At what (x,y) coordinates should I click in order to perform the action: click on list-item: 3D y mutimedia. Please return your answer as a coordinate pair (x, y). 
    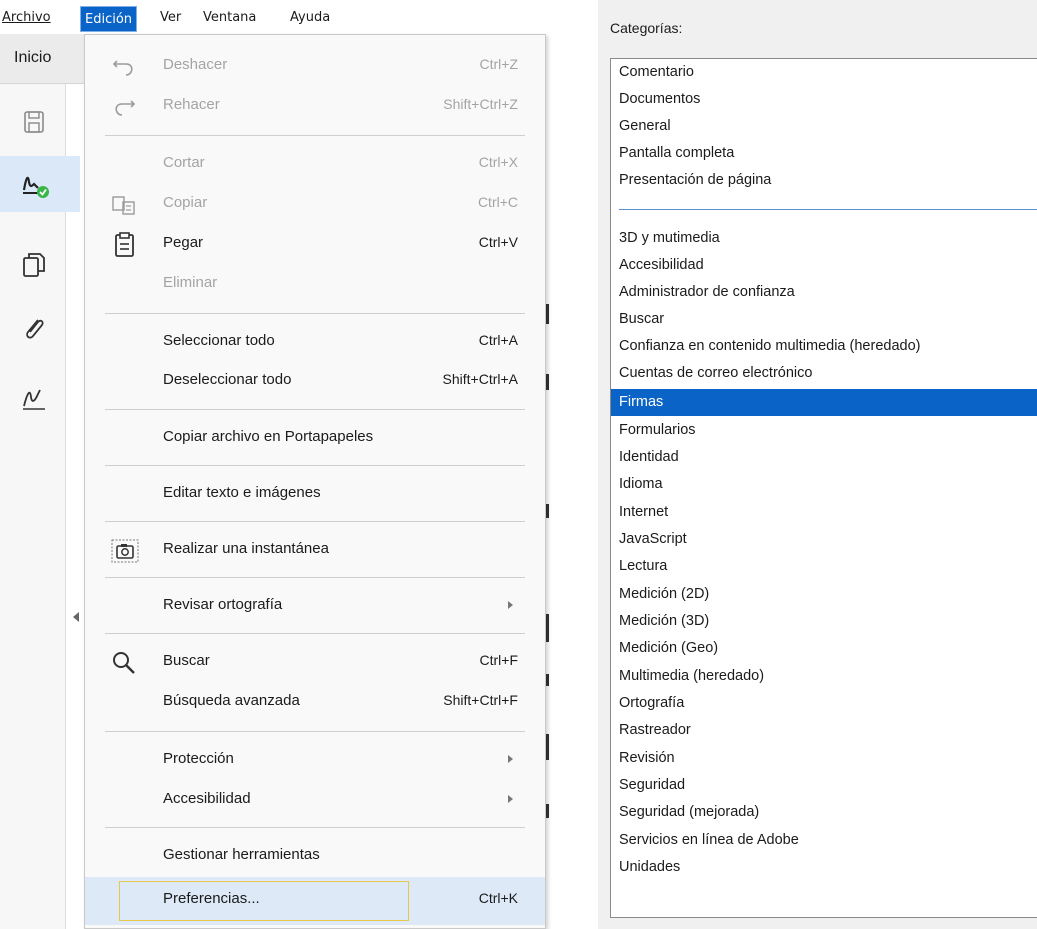
    Looking at the image, I should click on (824, 238).